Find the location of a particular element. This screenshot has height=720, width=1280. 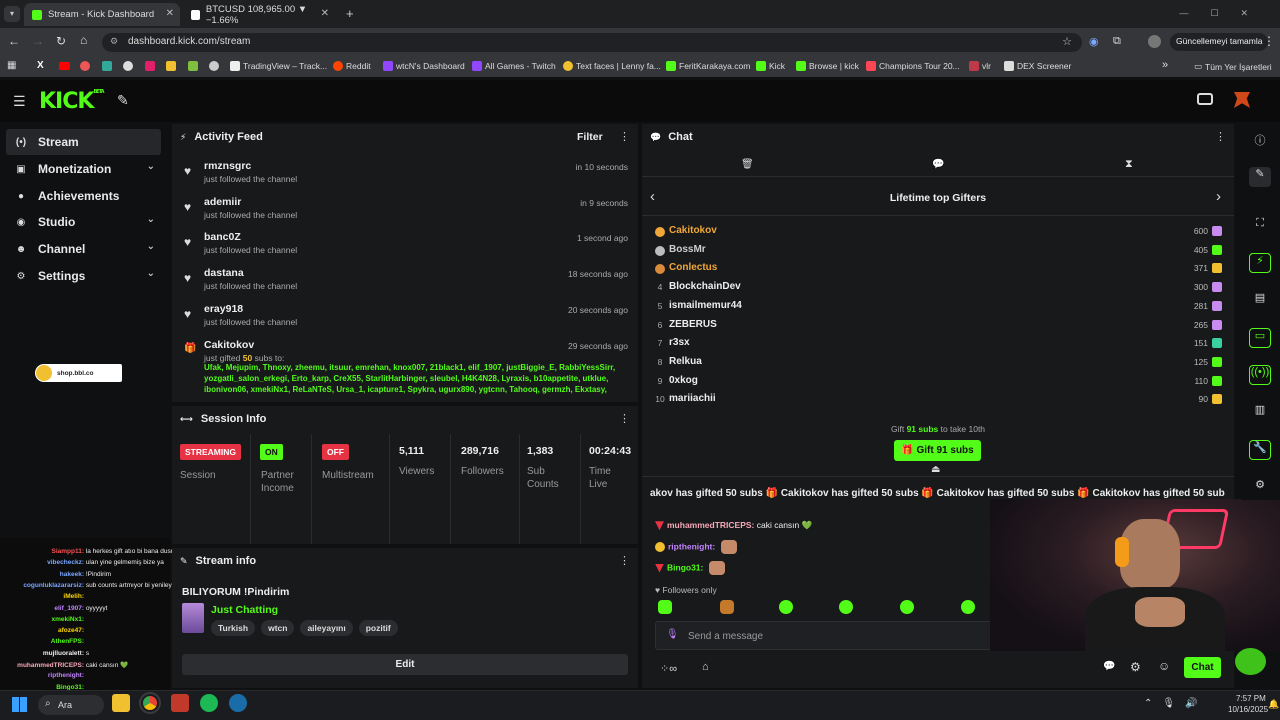

extensions-puzzle-icon: ⧉ is located at coordinates (1117, 41).